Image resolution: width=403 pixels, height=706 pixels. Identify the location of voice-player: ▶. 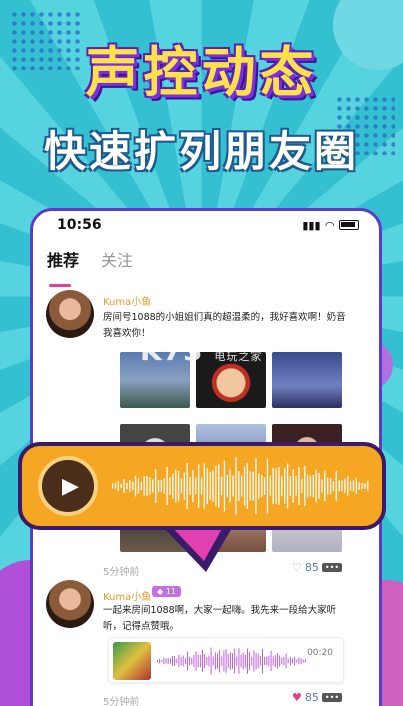
(202, 486).